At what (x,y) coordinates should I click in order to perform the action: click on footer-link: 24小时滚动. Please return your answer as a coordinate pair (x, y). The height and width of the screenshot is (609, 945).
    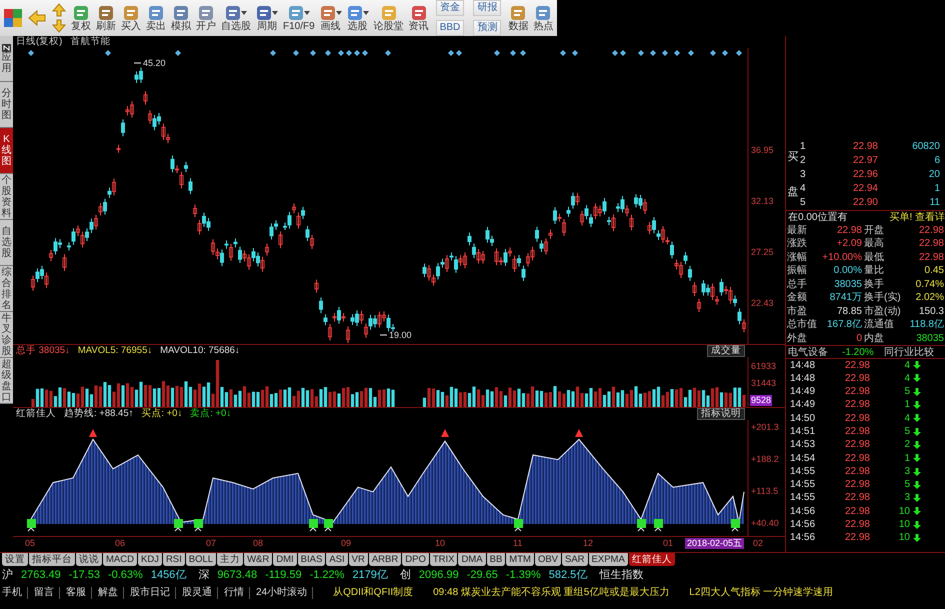
    Looking at the image, I should click on (285, 593).